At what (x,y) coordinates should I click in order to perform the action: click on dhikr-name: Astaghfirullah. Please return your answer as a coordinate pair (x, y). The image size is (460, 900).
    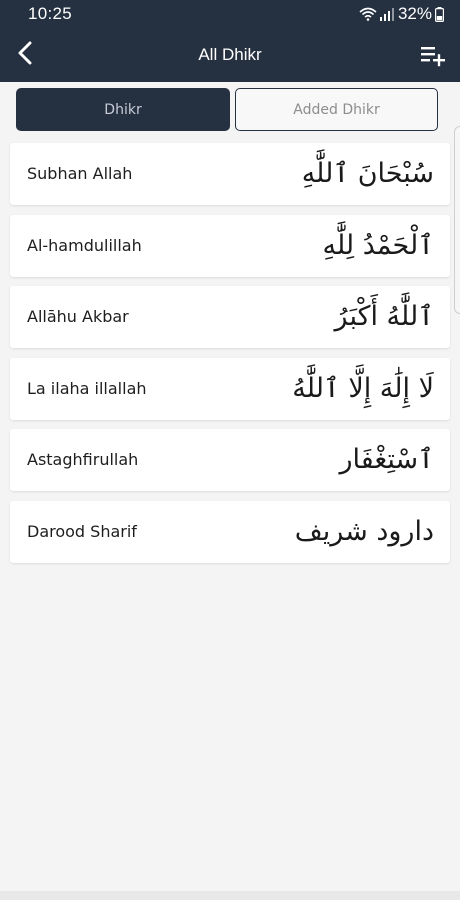
    Looking at the image, I should click on (83, 460).